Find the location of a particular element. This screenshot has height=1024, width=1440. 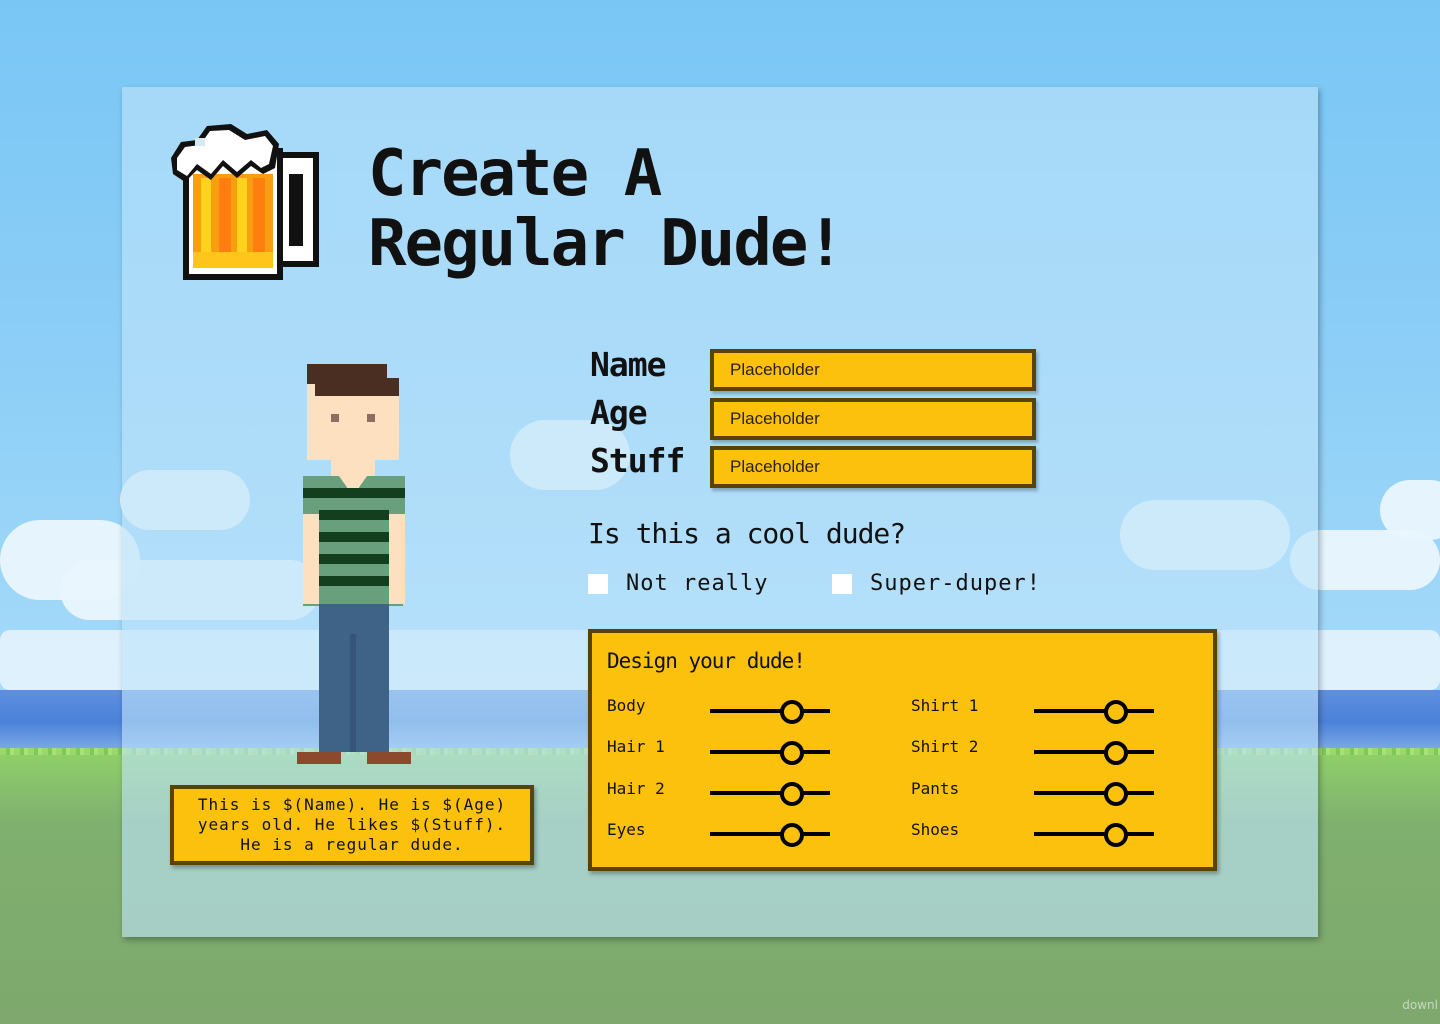

option-super-duper: Super-duper! is located at coordinates (936, 583).